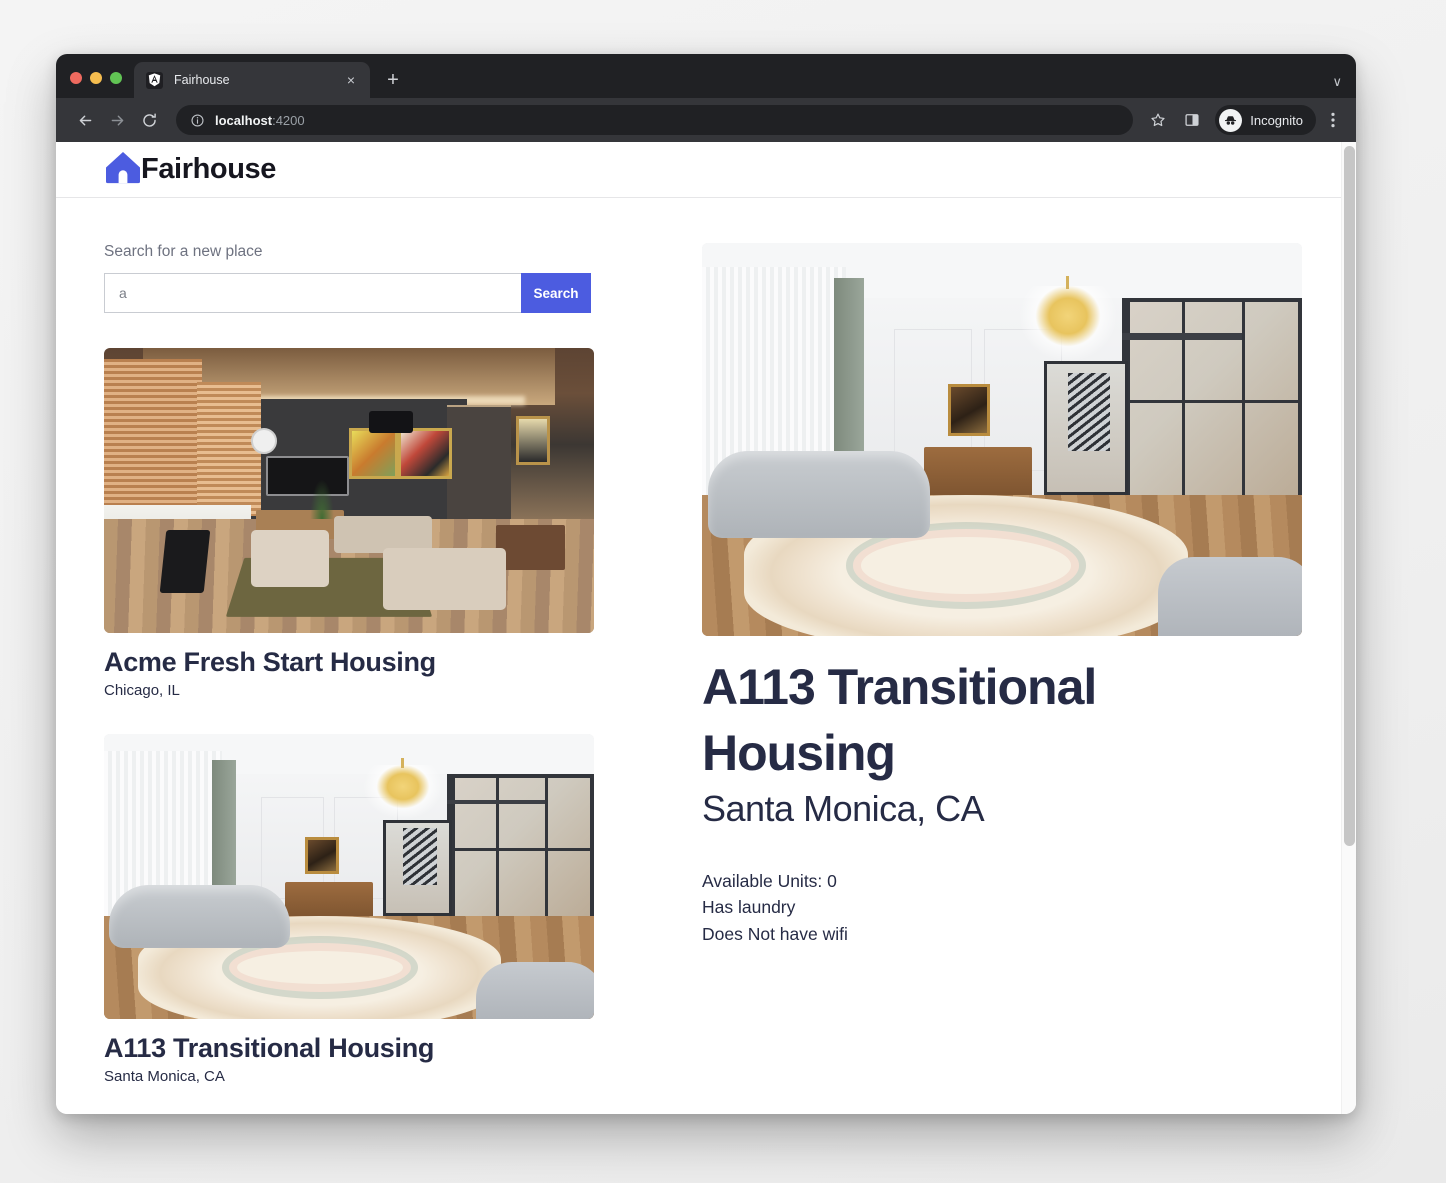 This screenshot has width=1446, height=1183. I want to click on listing-card: Acme Fresh Start Housing Chicago, IL, so click(374, 523).